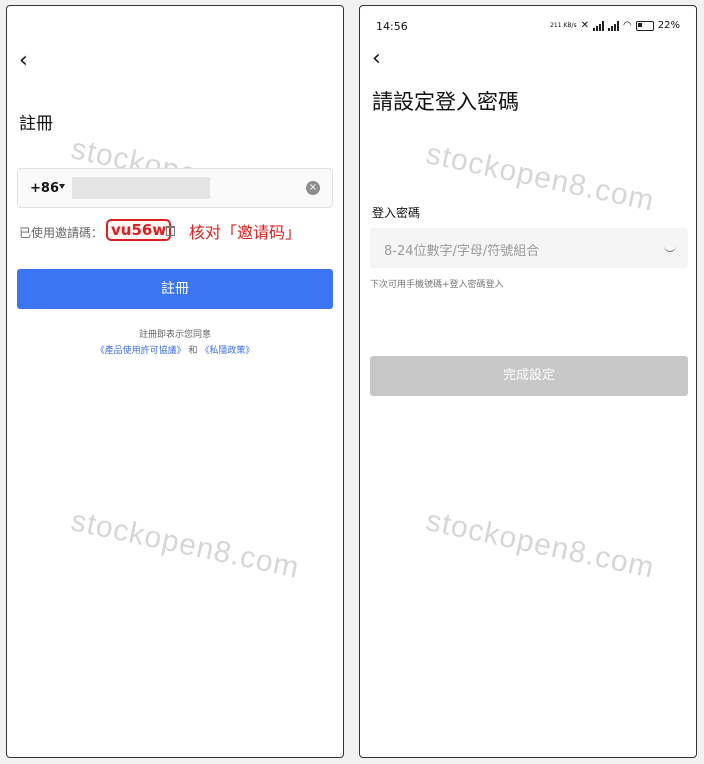 This screenshot has height=764, width=704. I want to click on password-hint: 下次可用手機號碼+登入密碼登入, so click(437, 285).